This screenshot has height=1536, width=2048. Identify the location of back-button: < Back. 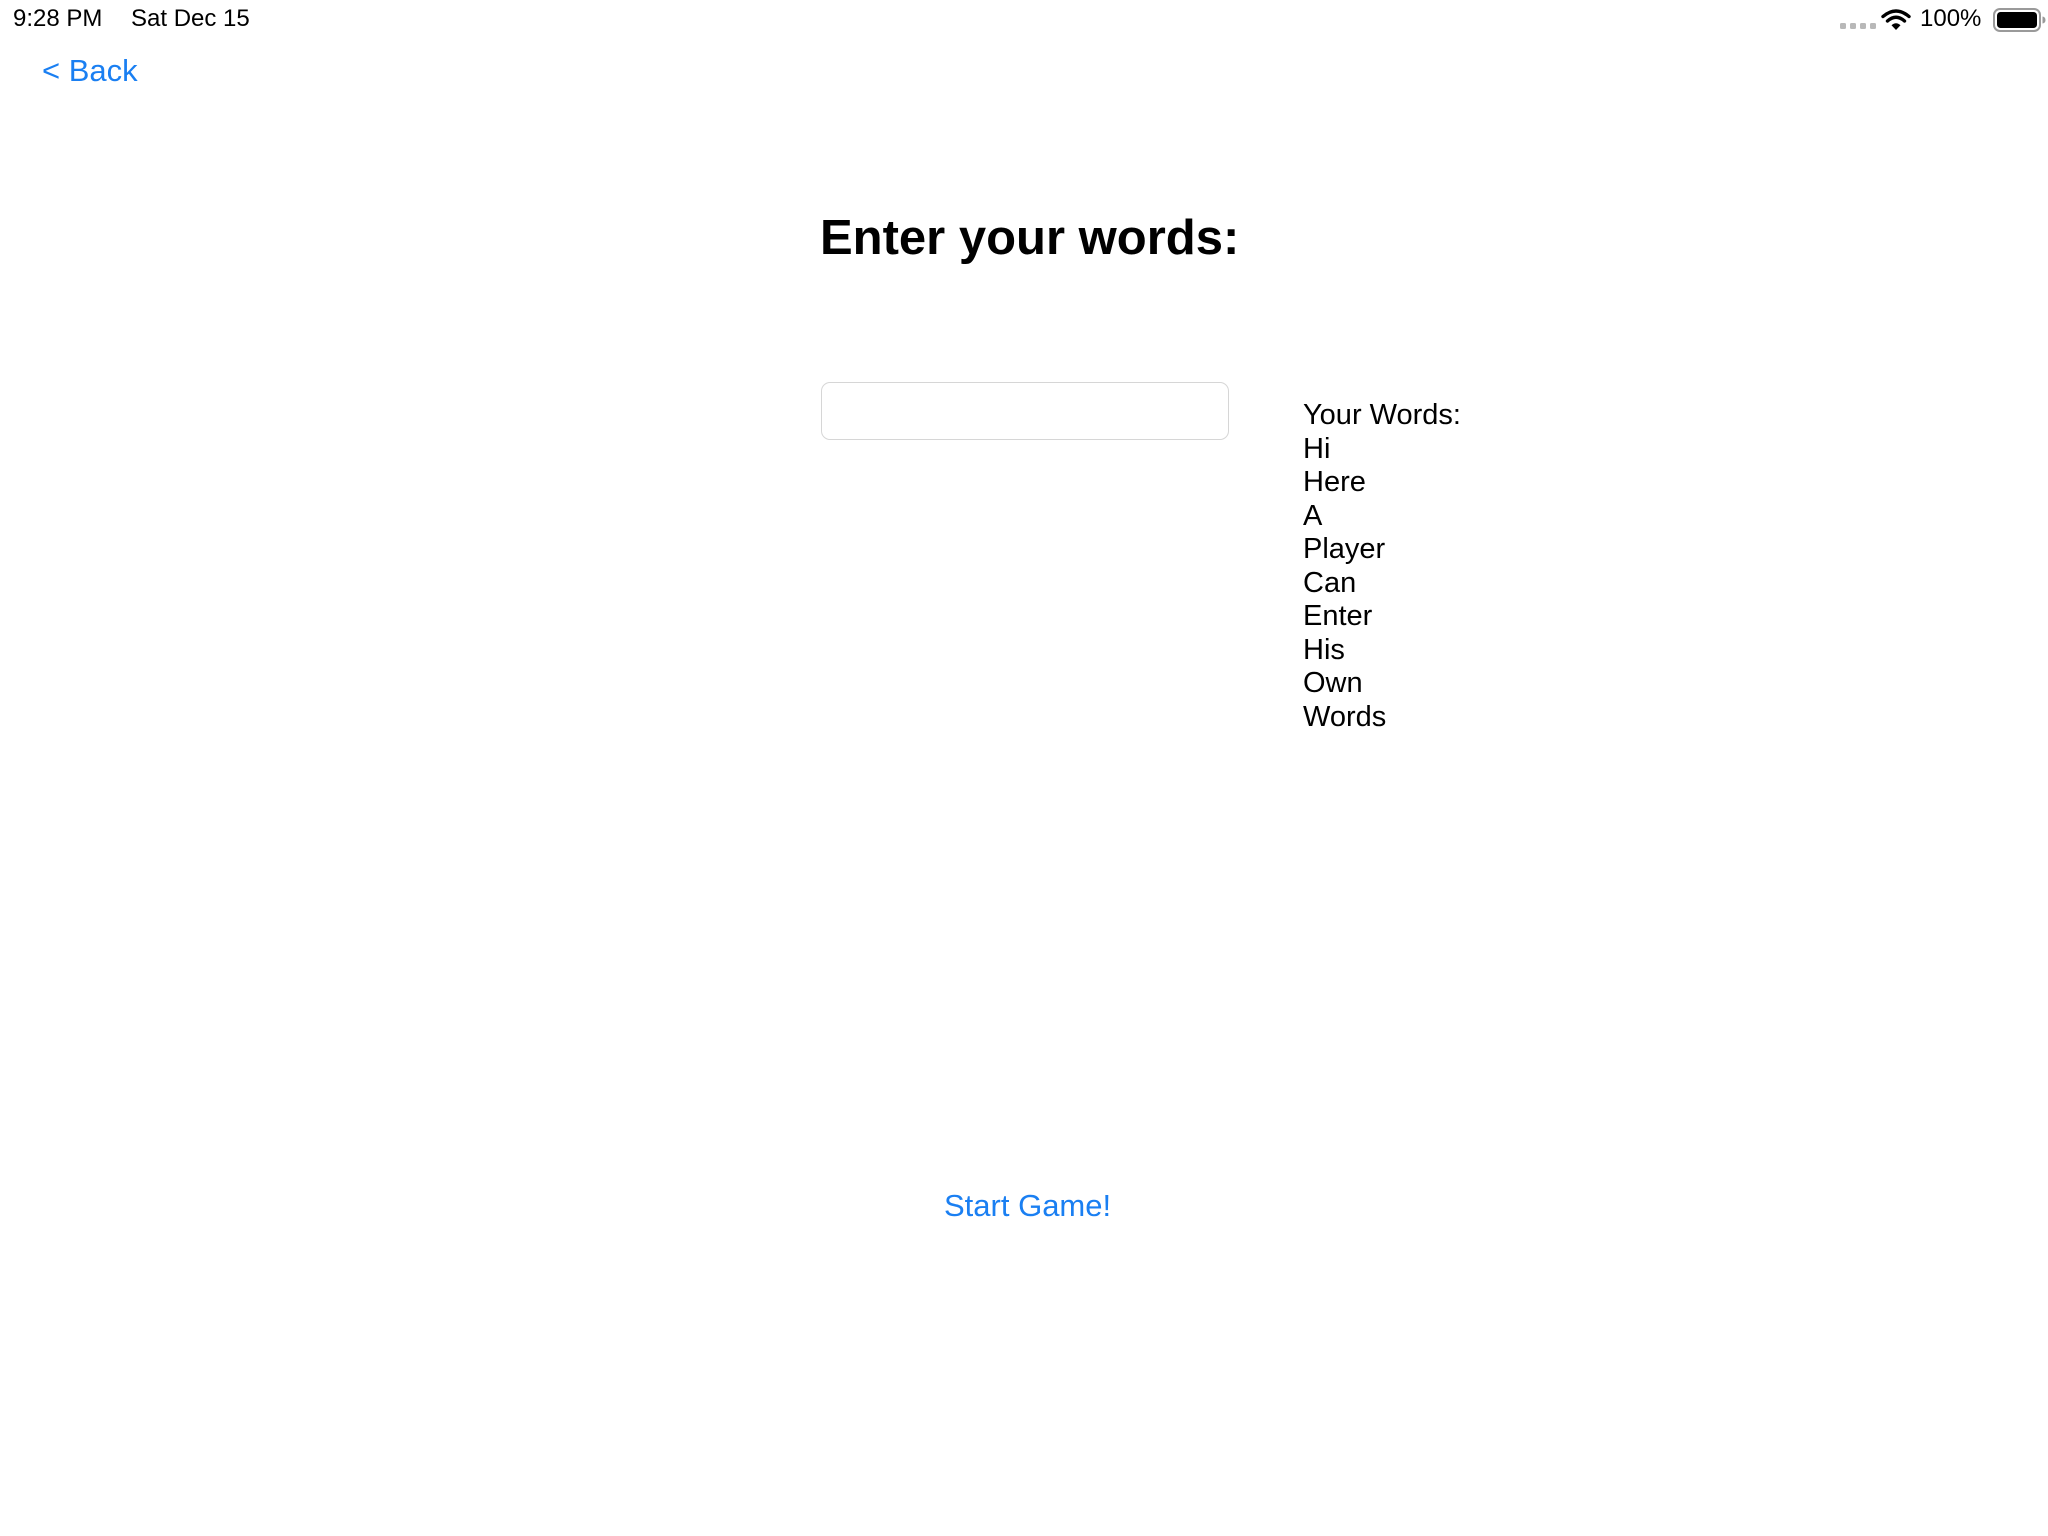
(90, 71).